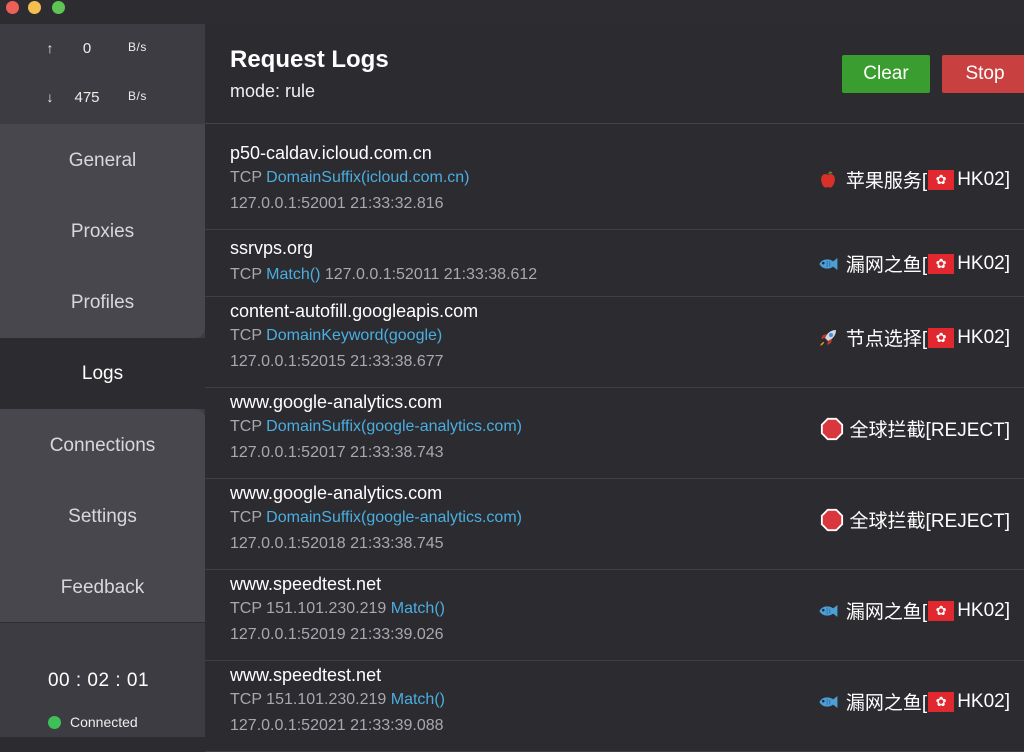  What do you see at coordinates (394, 517) in the screenshot?
I see `log-rule: DomainSuffix(google-analytics.com)` at bounding box center [394, 517].